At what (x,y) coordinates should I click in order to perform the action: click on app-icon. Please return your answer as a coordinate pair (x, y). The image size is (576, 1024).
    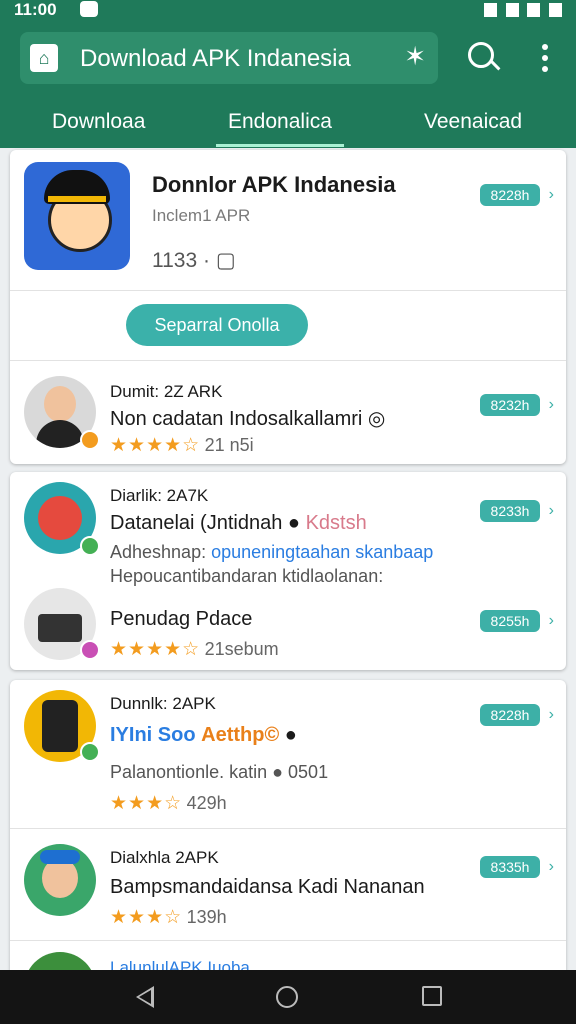
    Looking at the image, I should click on (77, 216).